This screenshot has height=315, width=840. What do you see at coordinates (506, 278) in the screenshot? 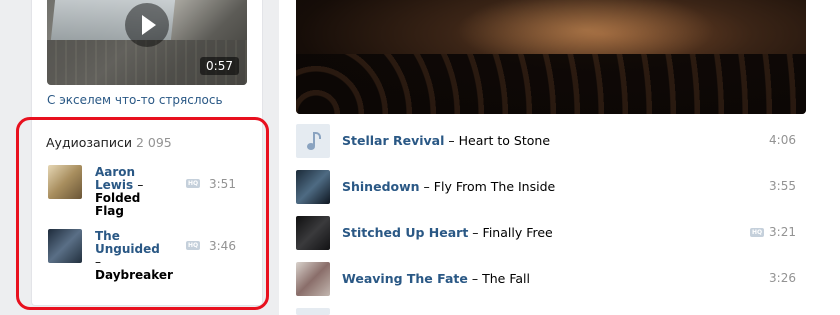
I see `track-title: The Fall` at bounding box center [506, 278].